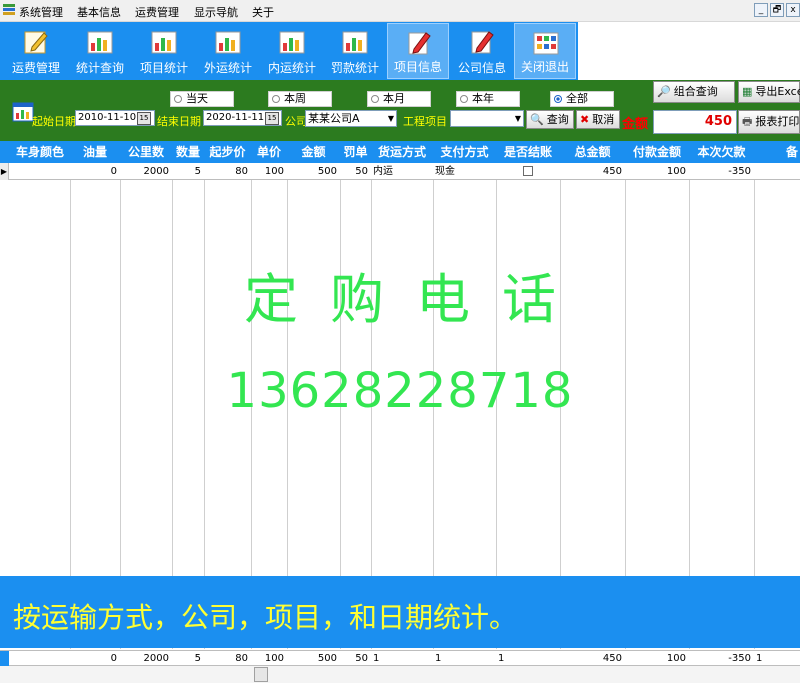  What do you see at coordinates (351, 118) in the screenshot?
I see `company-select: 某某公司A ▼` at bounding box center [351, 118].